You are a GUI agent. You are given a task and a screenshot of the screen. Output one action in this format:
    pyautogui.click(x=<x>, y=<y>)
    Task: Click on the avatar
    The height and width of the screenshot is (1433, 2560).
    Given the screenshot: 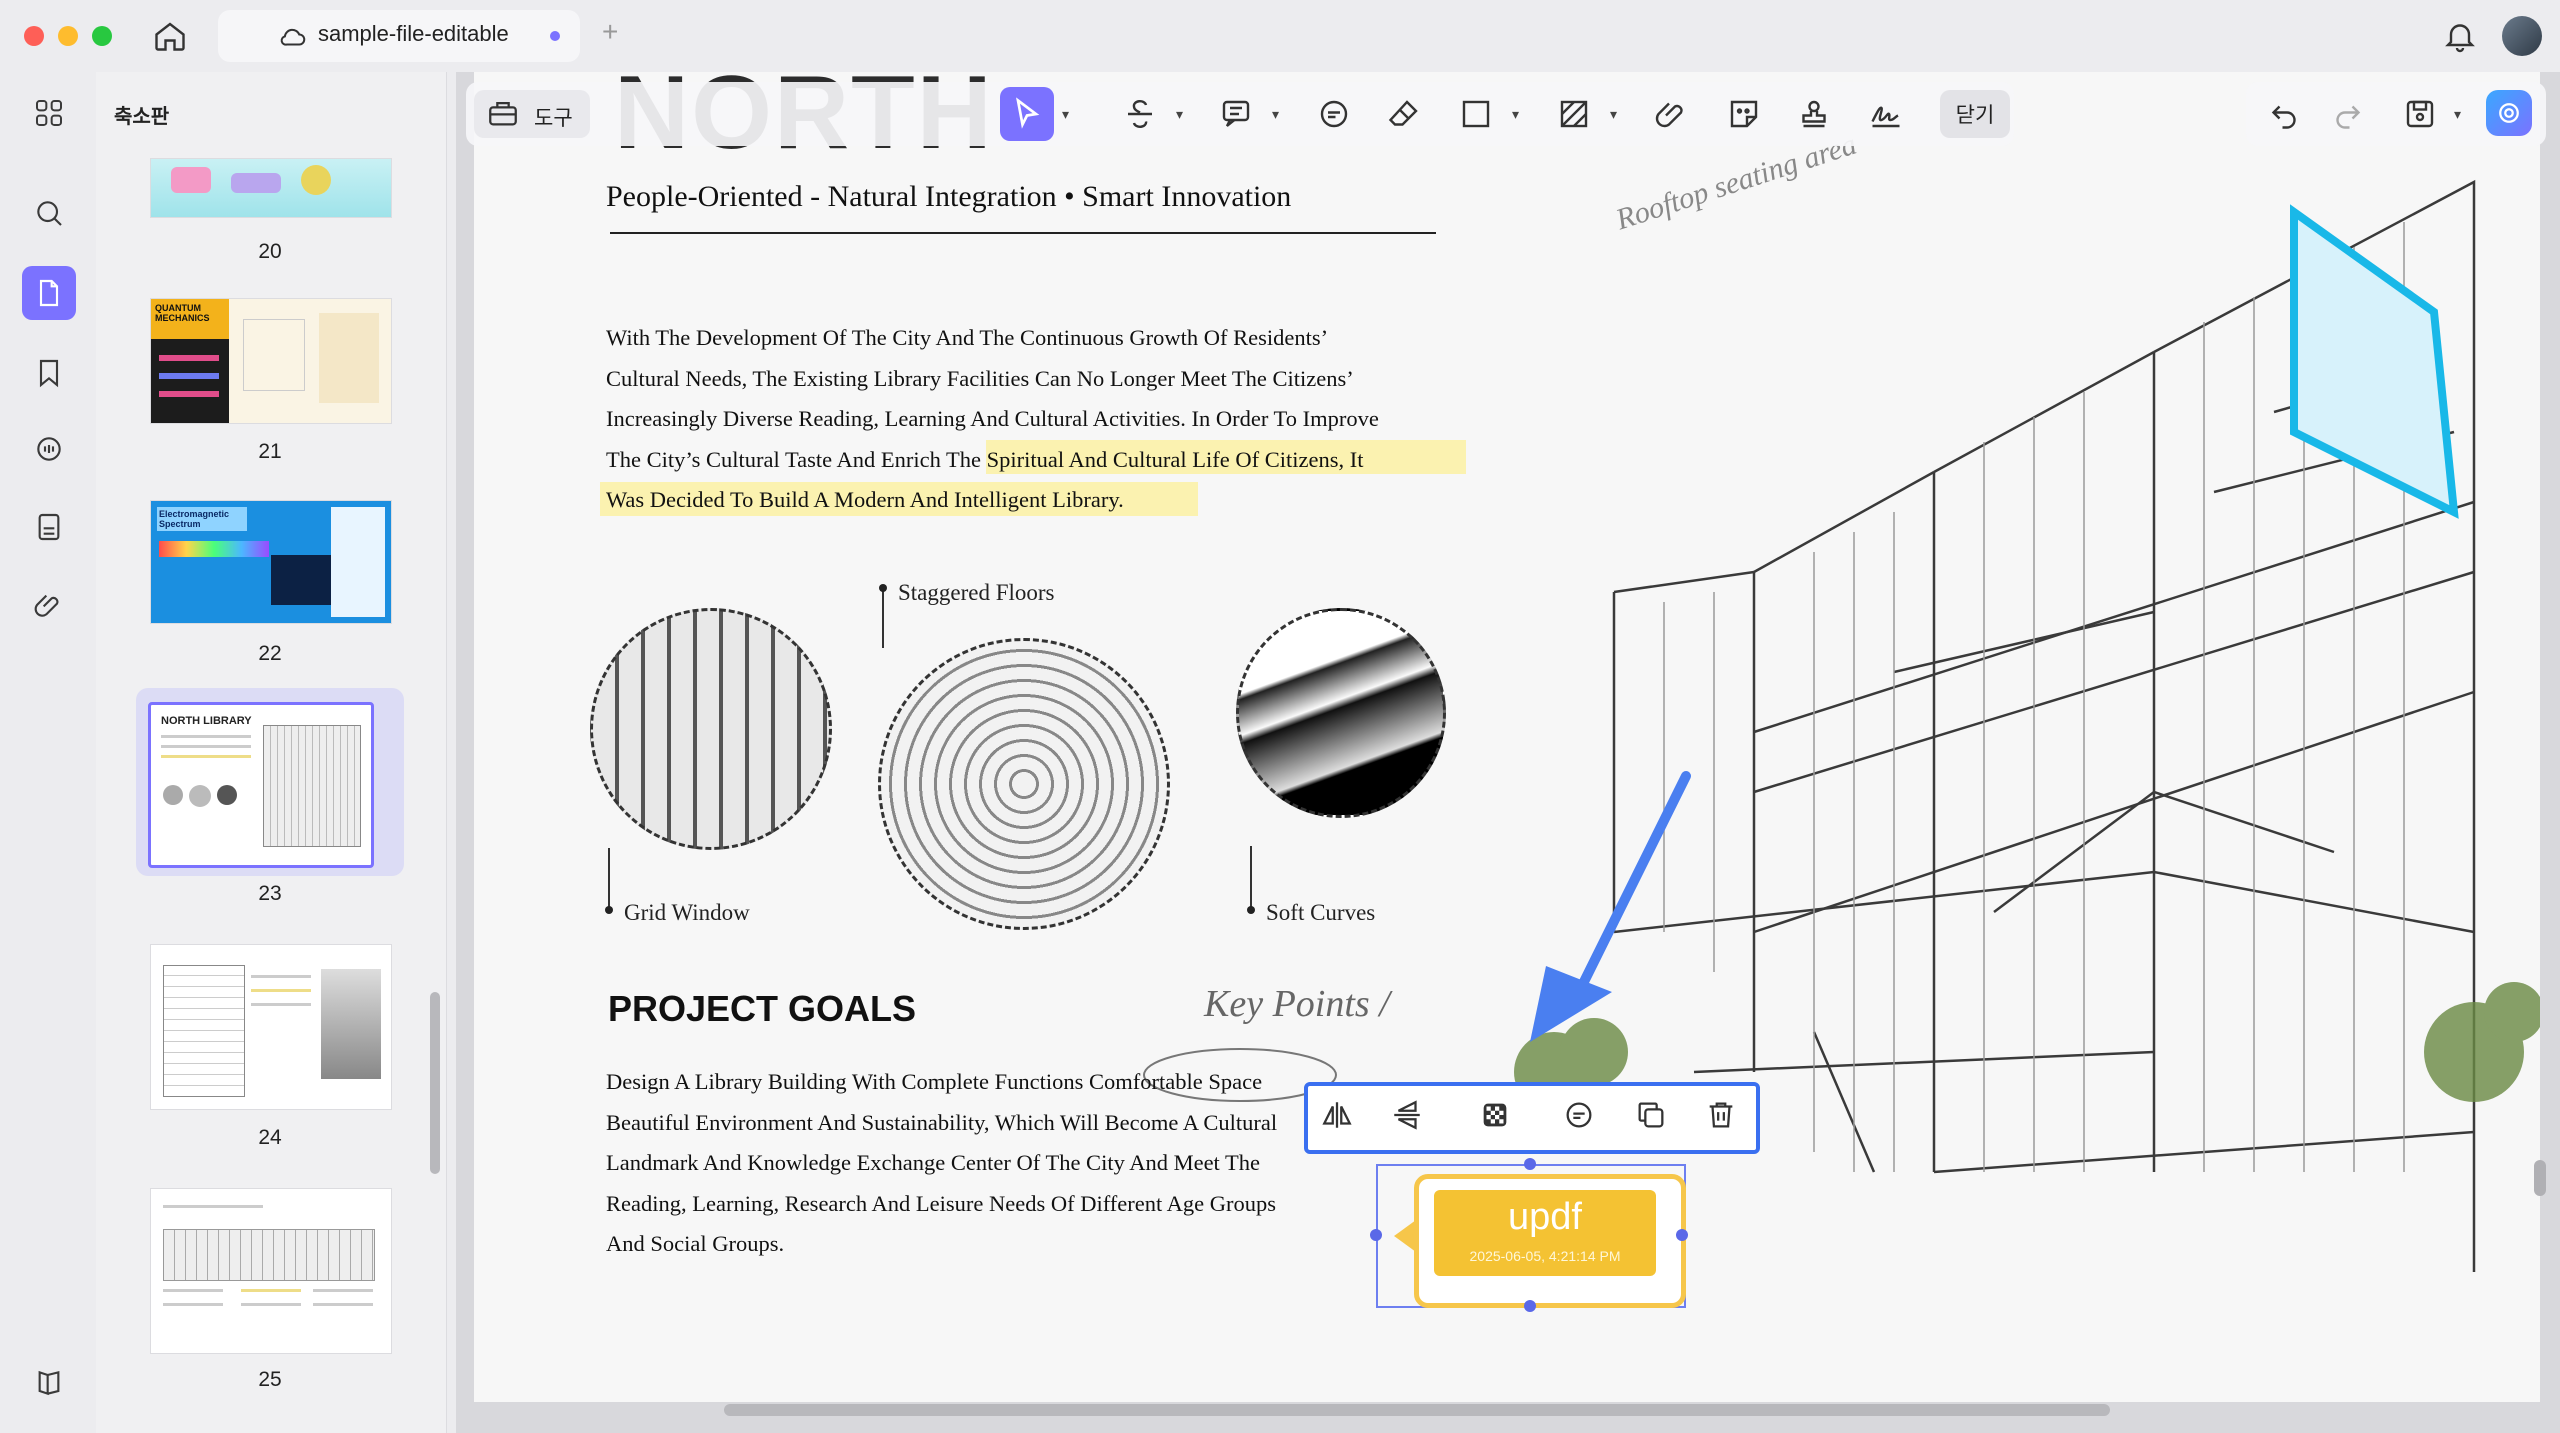 What is the action you would take?
    pyautogui.click(x=2522, y=36)
    